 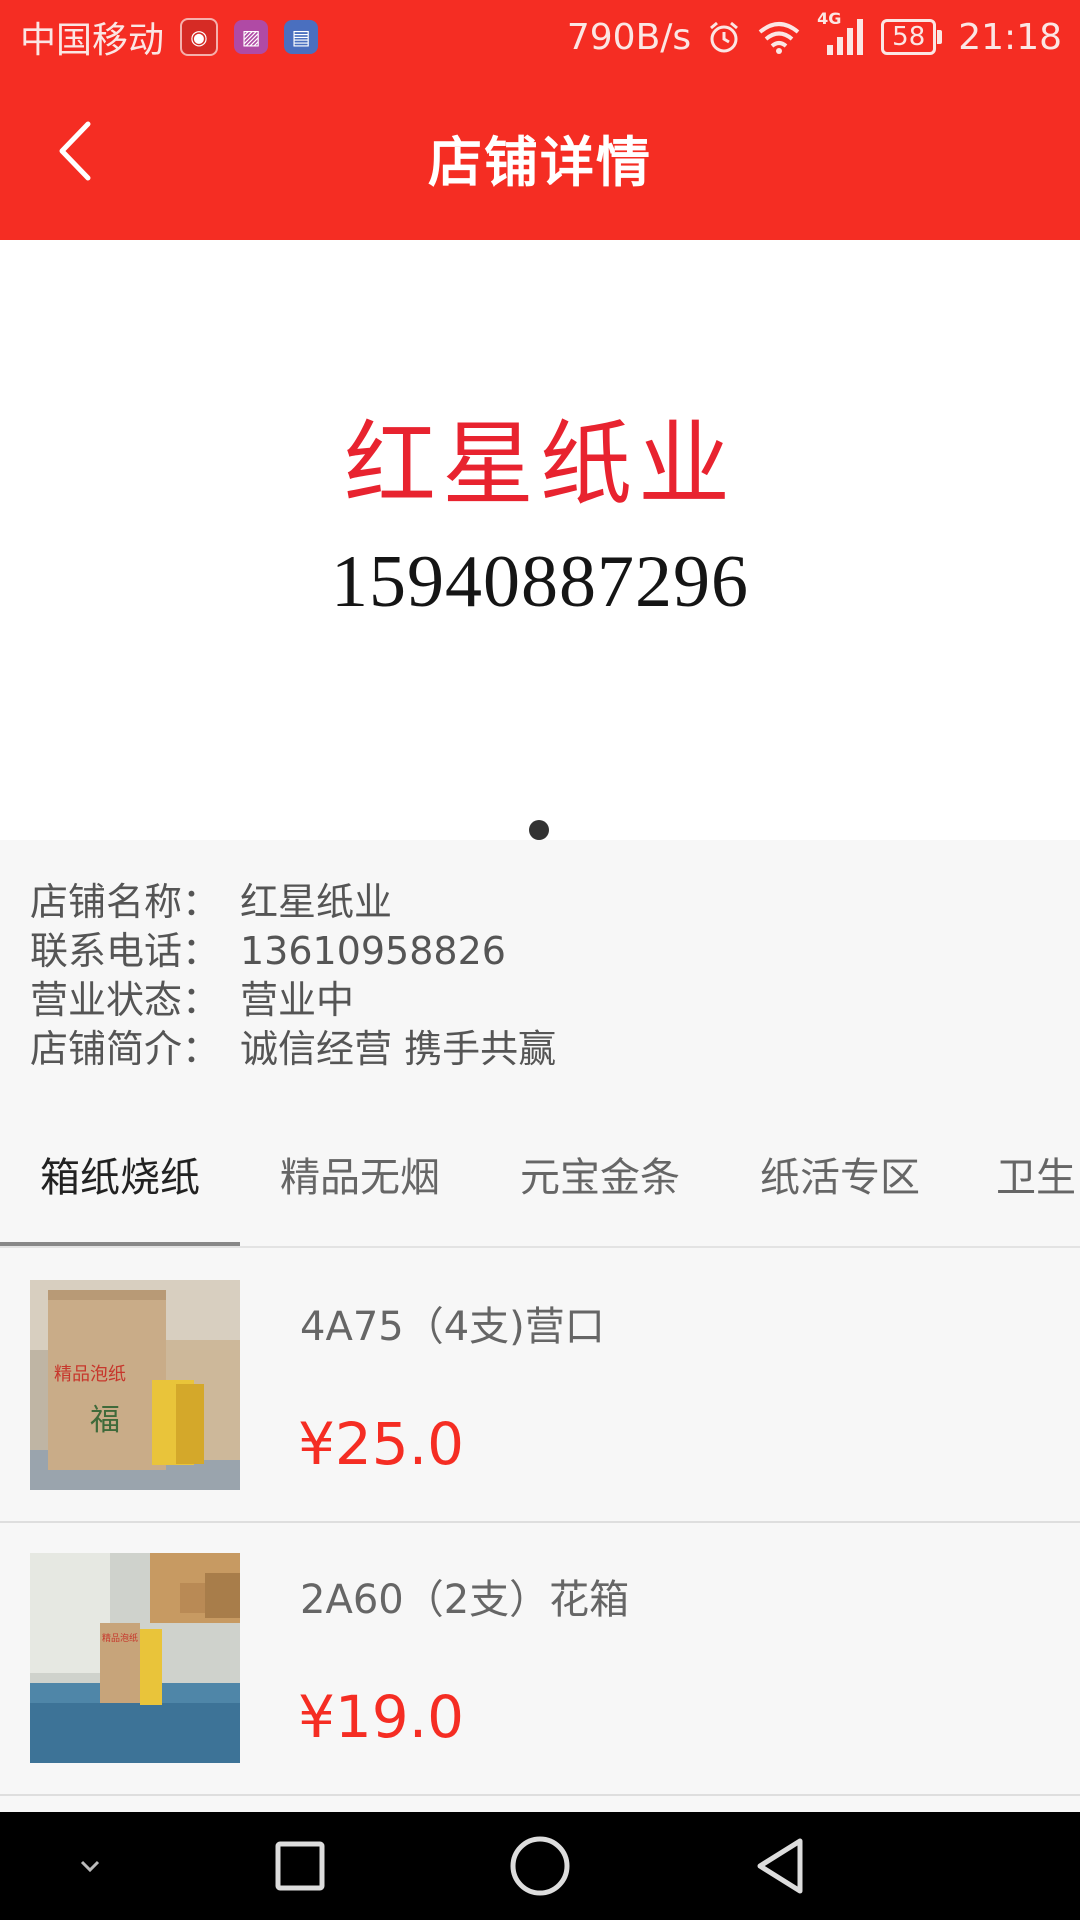 I want to click on netease-music-icon: ◉, so click(x=199, y=37).